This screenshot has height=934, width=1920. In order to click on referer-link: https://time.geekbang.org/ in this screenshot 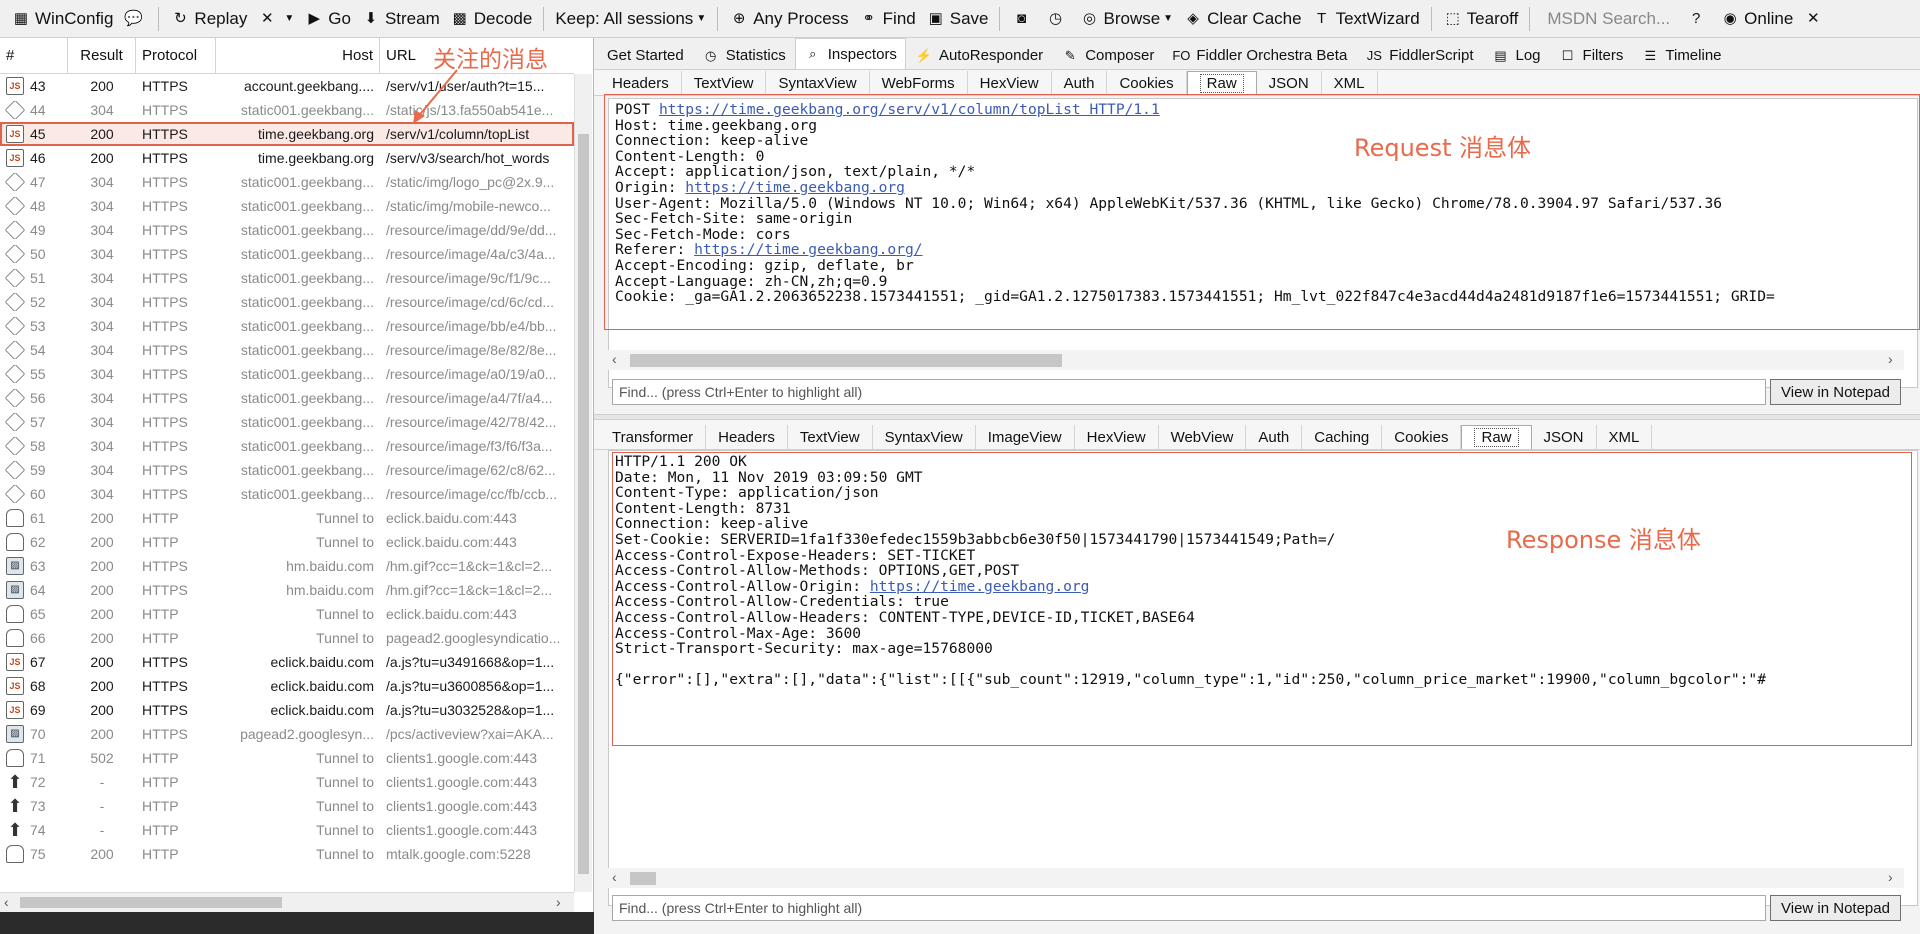, I will do `click(808, 249)`.